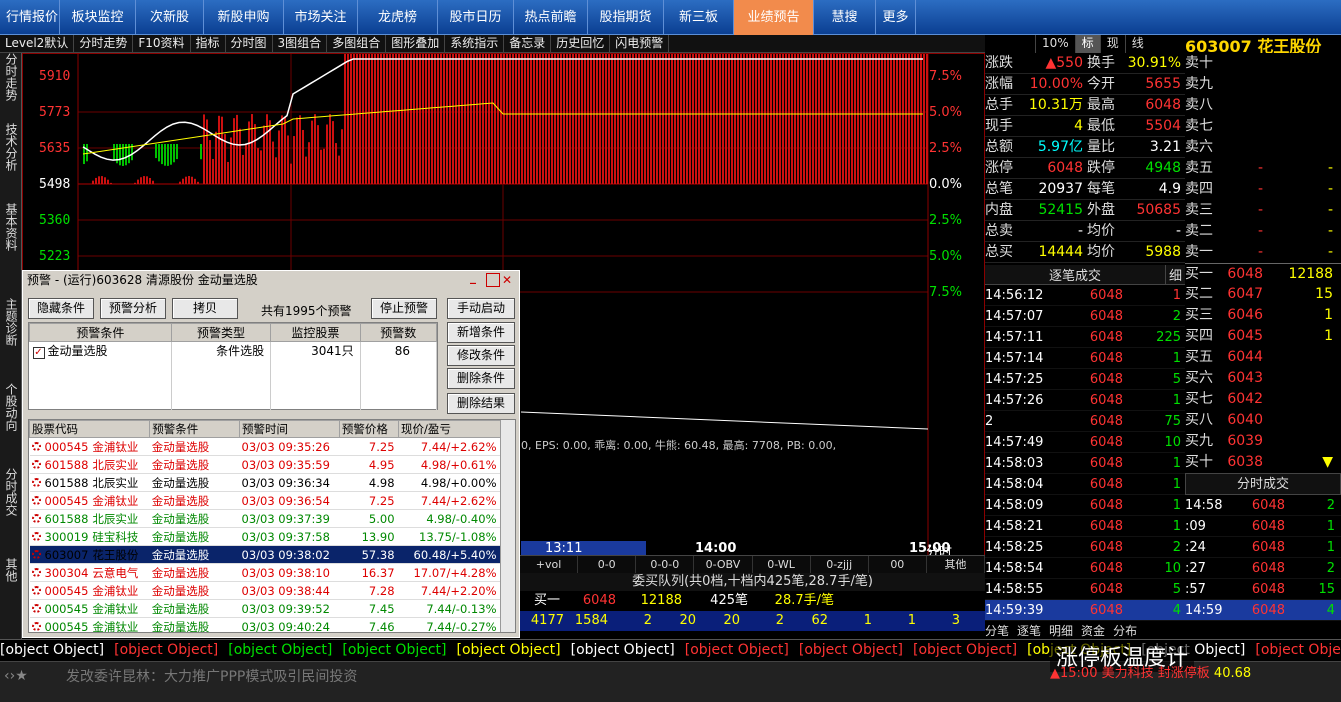 The width and height of the screenshot is (1341, 702). What do you see at coordinates (1263, 378) in the screenshot?
I see `book-row: 买六 6043` at bounding box center [1263, 378].